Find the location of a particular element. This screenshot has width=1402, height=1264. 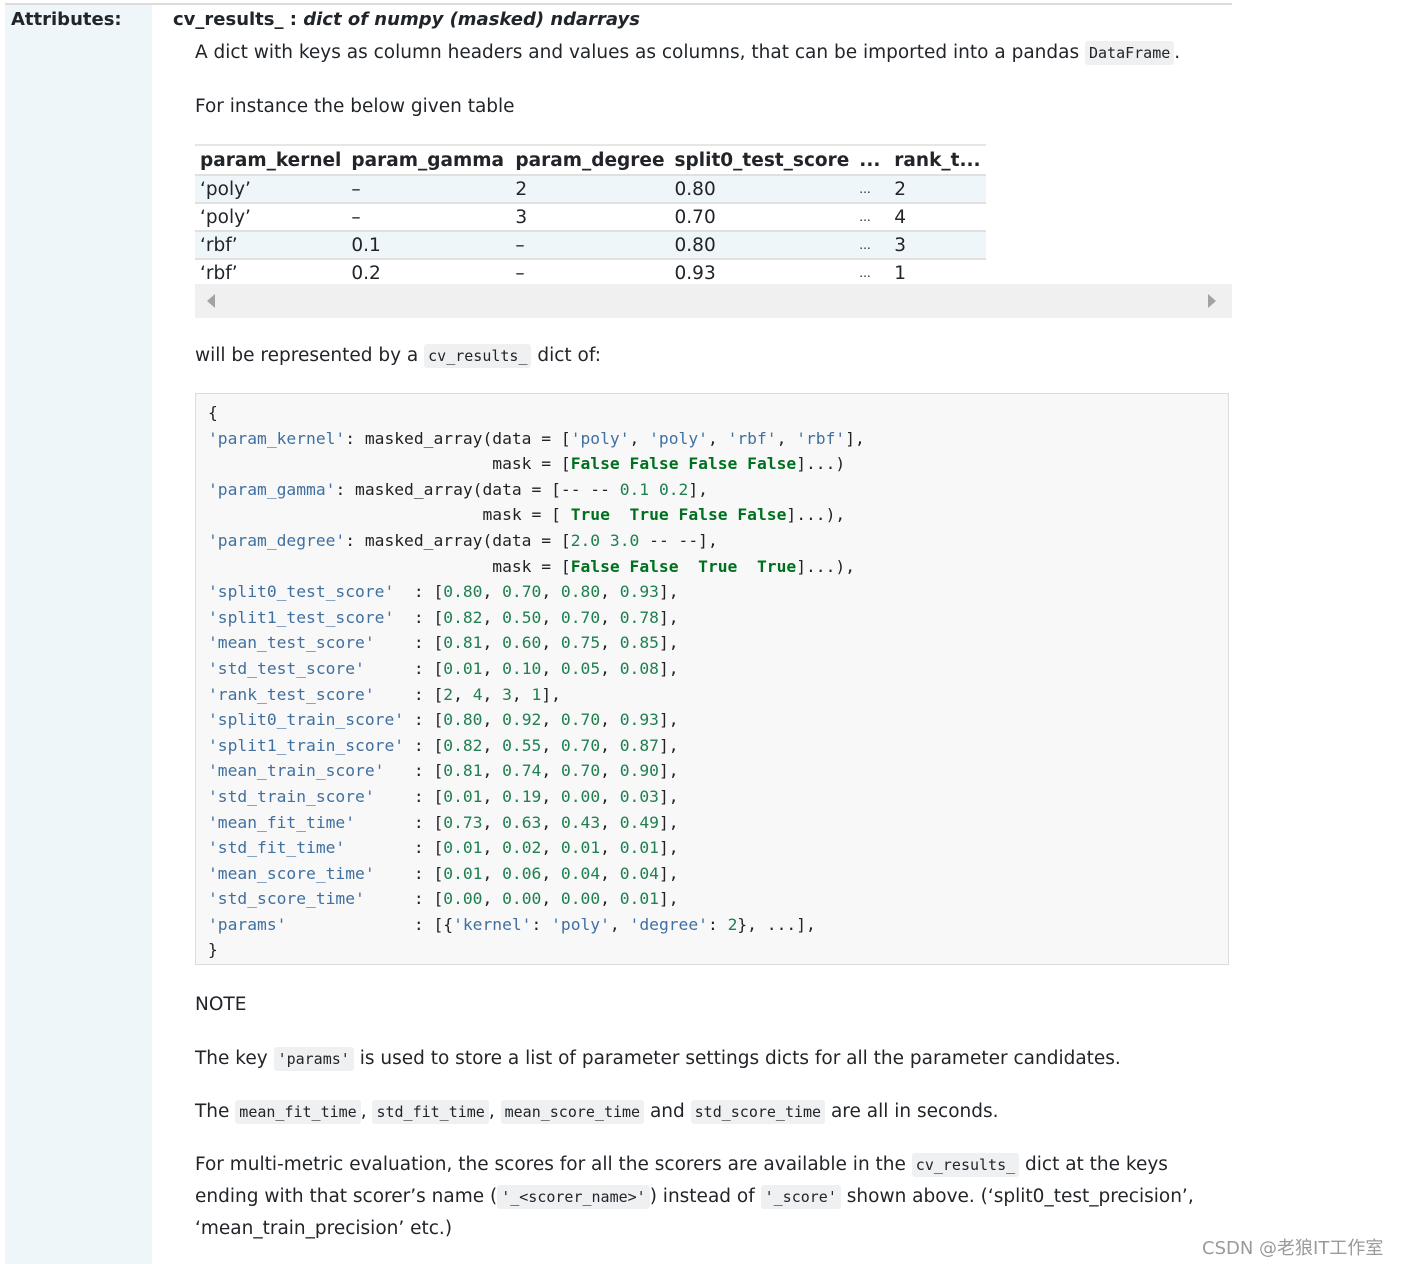

code-number: 0.03 is located at coordinates (639, 796).